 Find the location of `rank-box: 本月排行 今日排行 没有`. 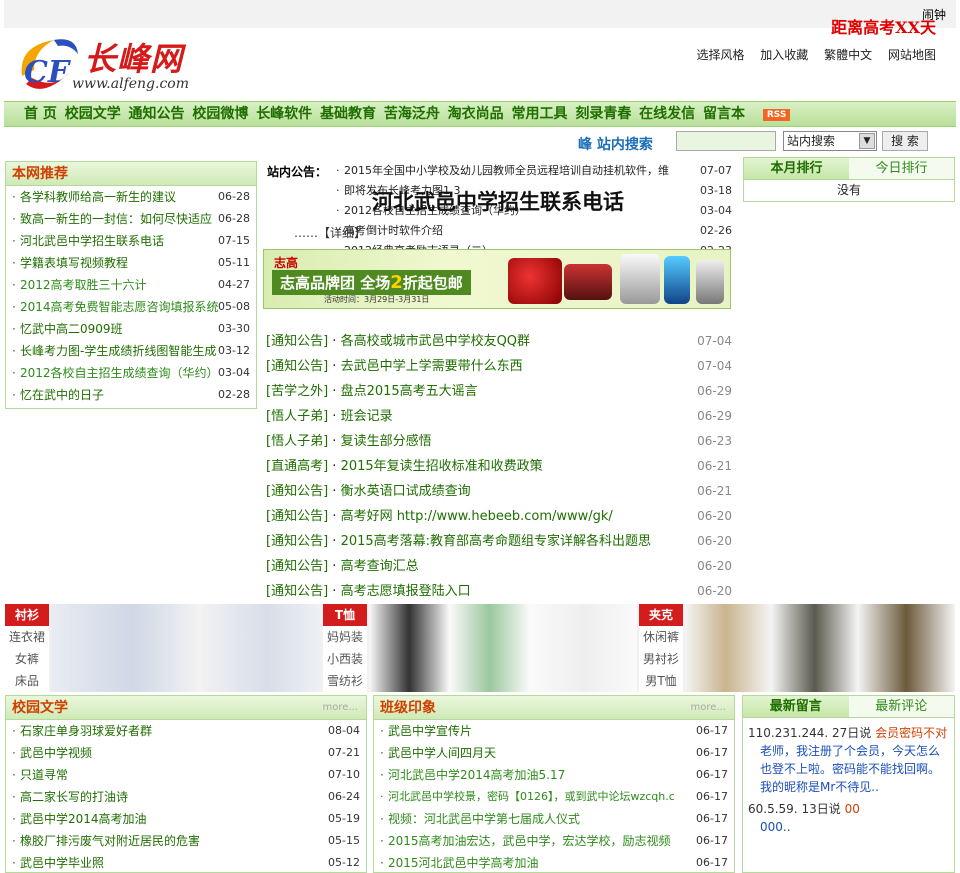

rank-box: 本月排行 今日排行 没有 is located at coordinates (849, 179).